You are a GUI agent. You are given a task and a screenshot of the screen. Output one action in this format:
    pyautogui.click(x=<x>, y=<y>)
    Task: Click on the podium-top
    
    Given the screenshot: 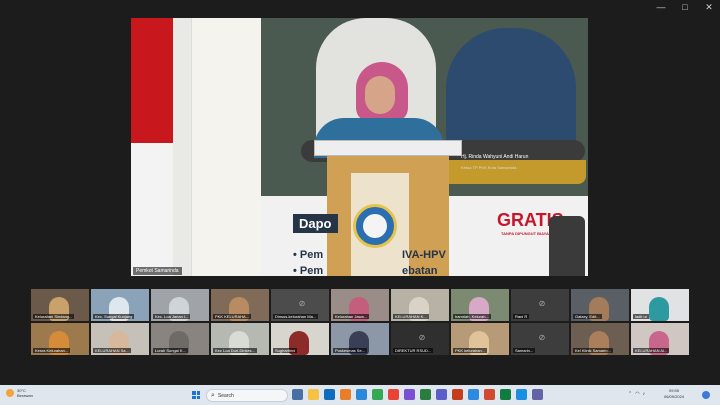 What is the action you would take?
    pyautogui.click(x=388, y=148)
    